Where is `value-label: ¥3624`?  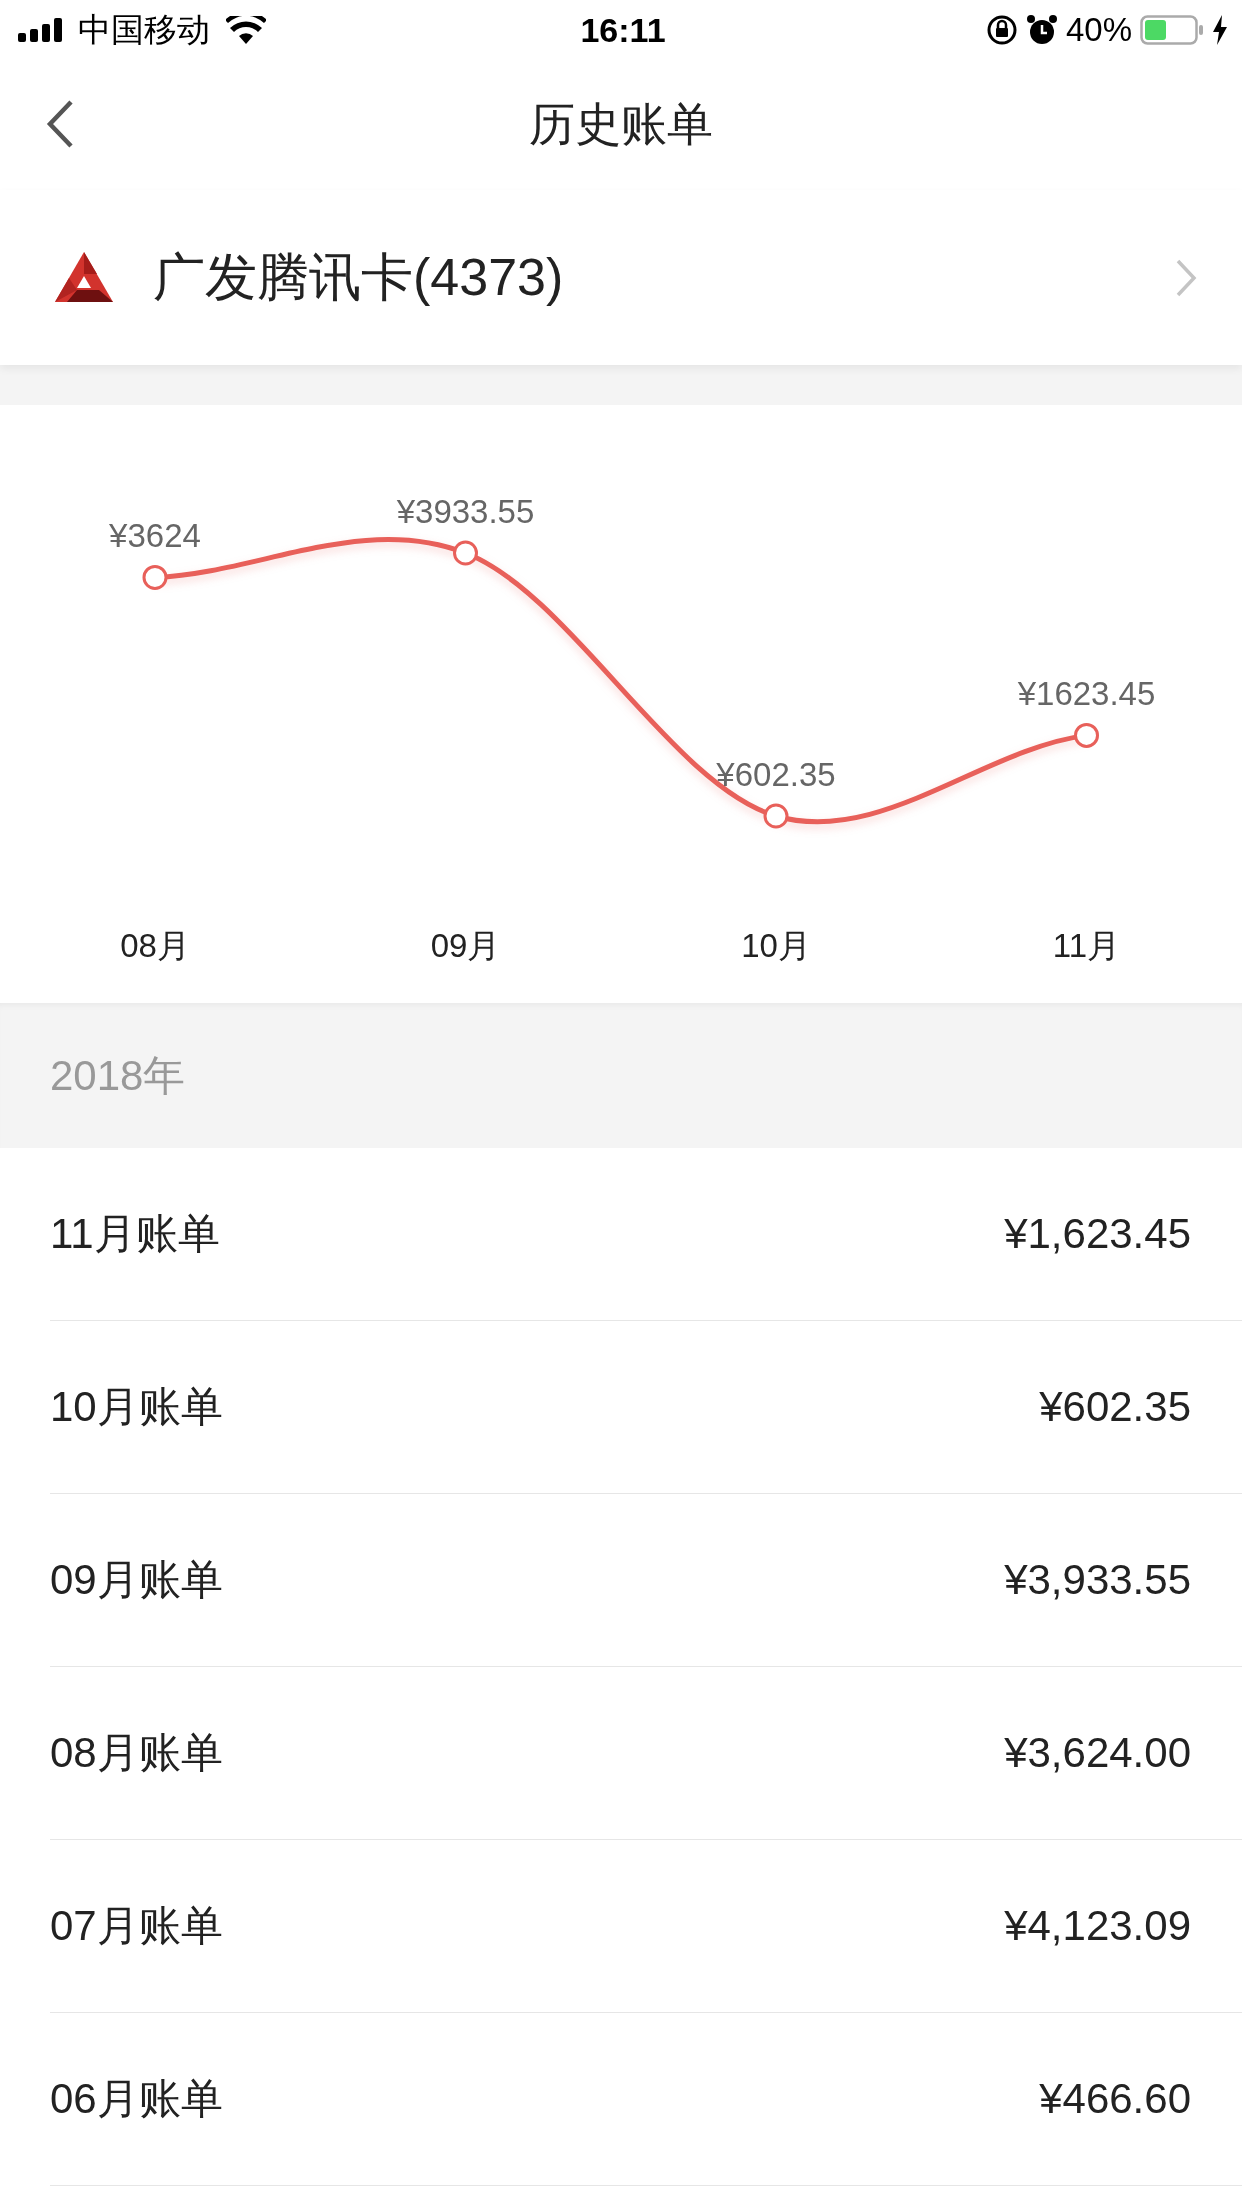 value-label: ¥3624 is located at coordinates (155, 536).